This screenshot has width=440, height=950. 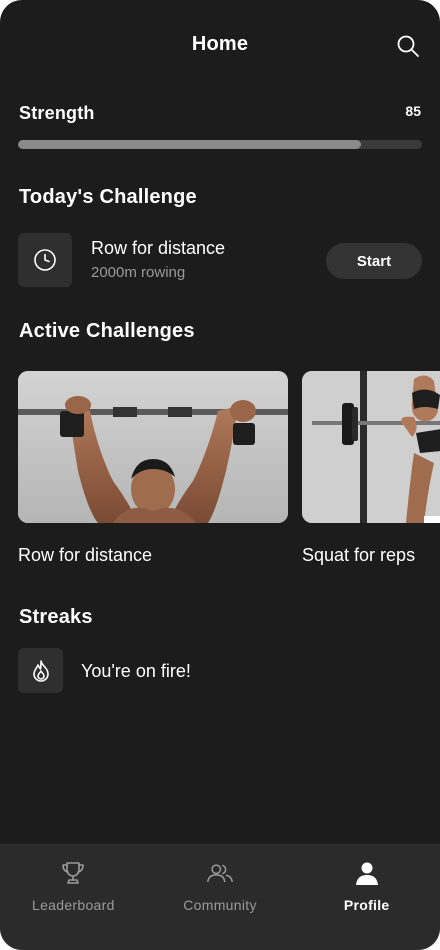 I want to click on todays-challenge-row: Row for distance 2000m rowing Start, so click(x=220, y=261).